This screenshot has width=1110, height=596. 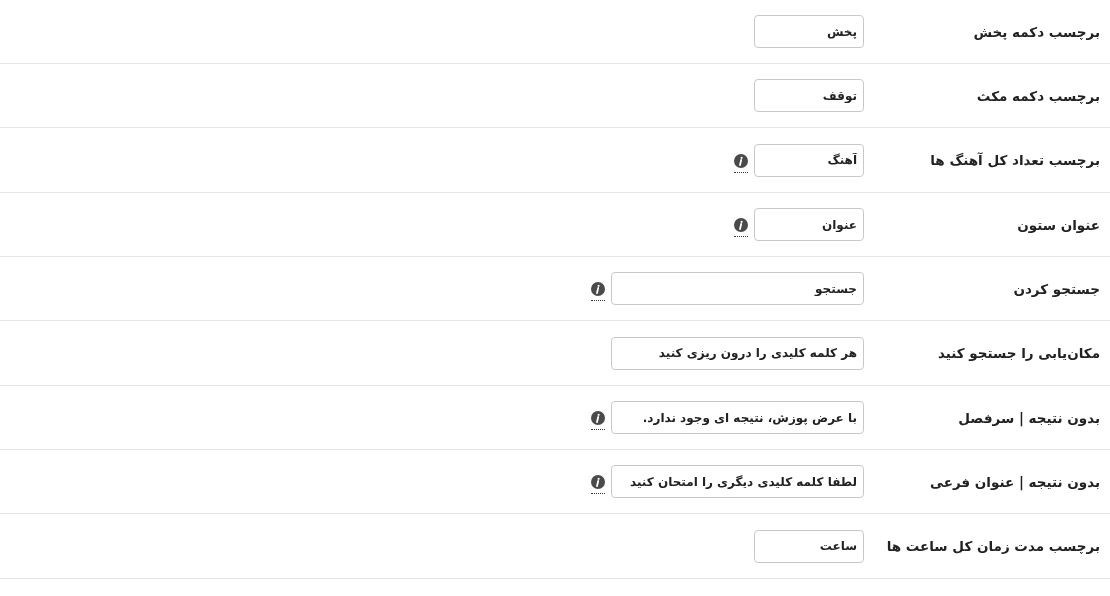 I want to click on text-field: آهنگ, so click(x=809, y=160).